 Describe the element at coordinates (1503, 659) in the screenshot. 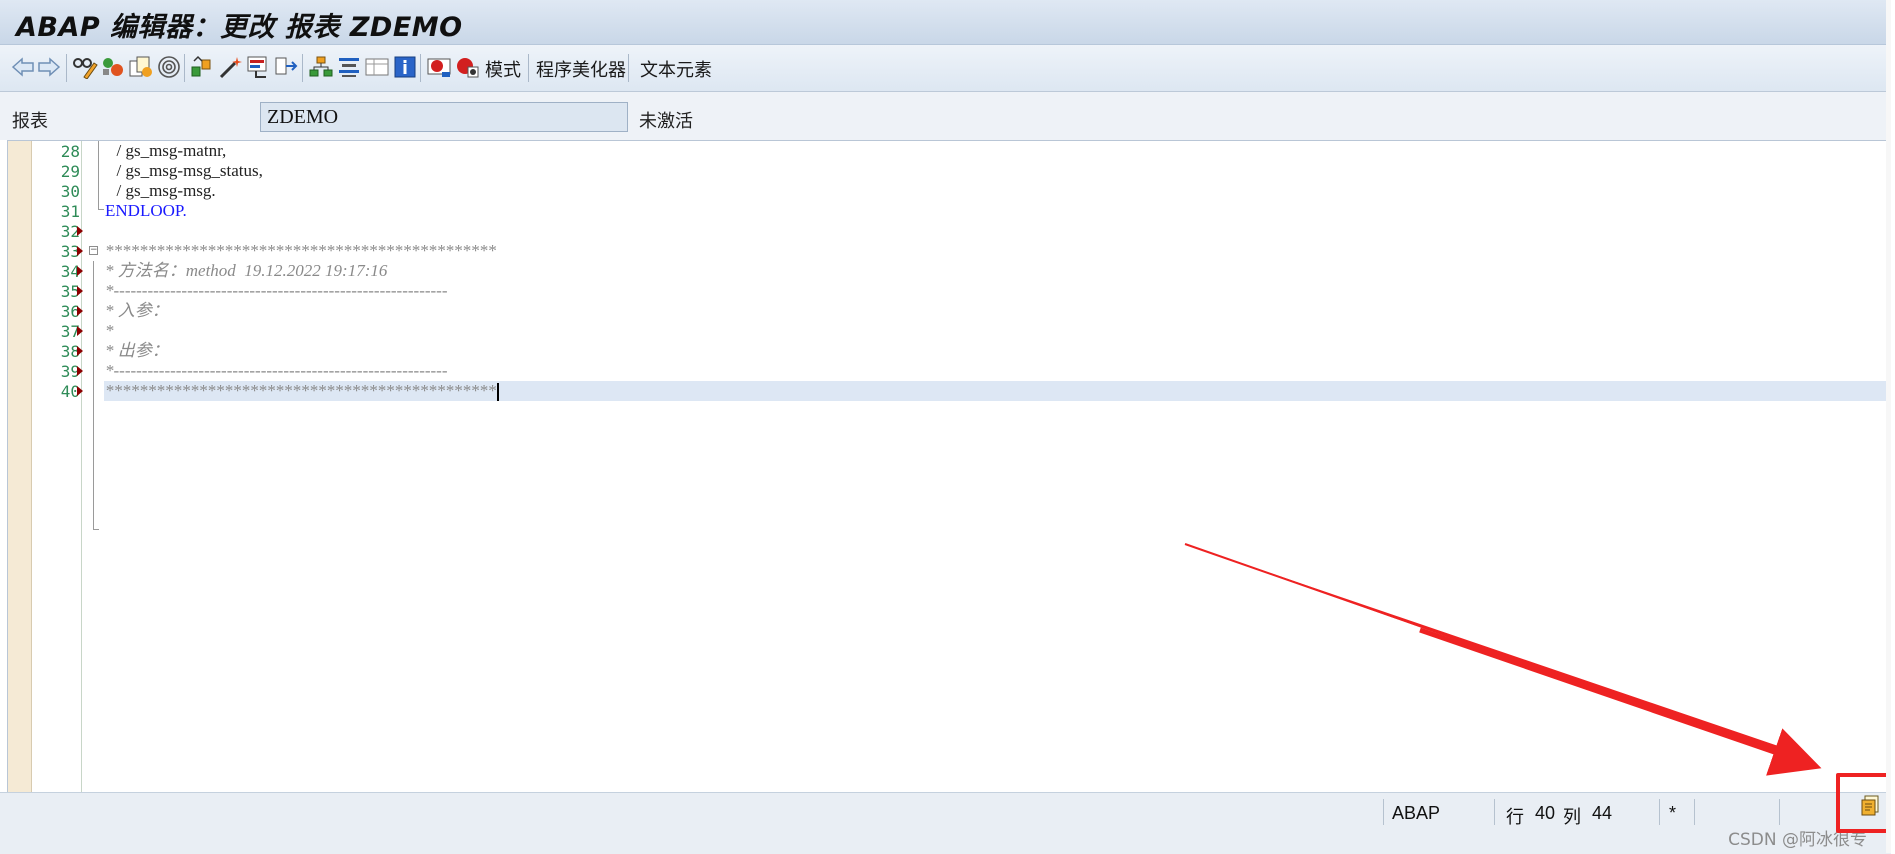

I see `annotation-arrow` at that location.